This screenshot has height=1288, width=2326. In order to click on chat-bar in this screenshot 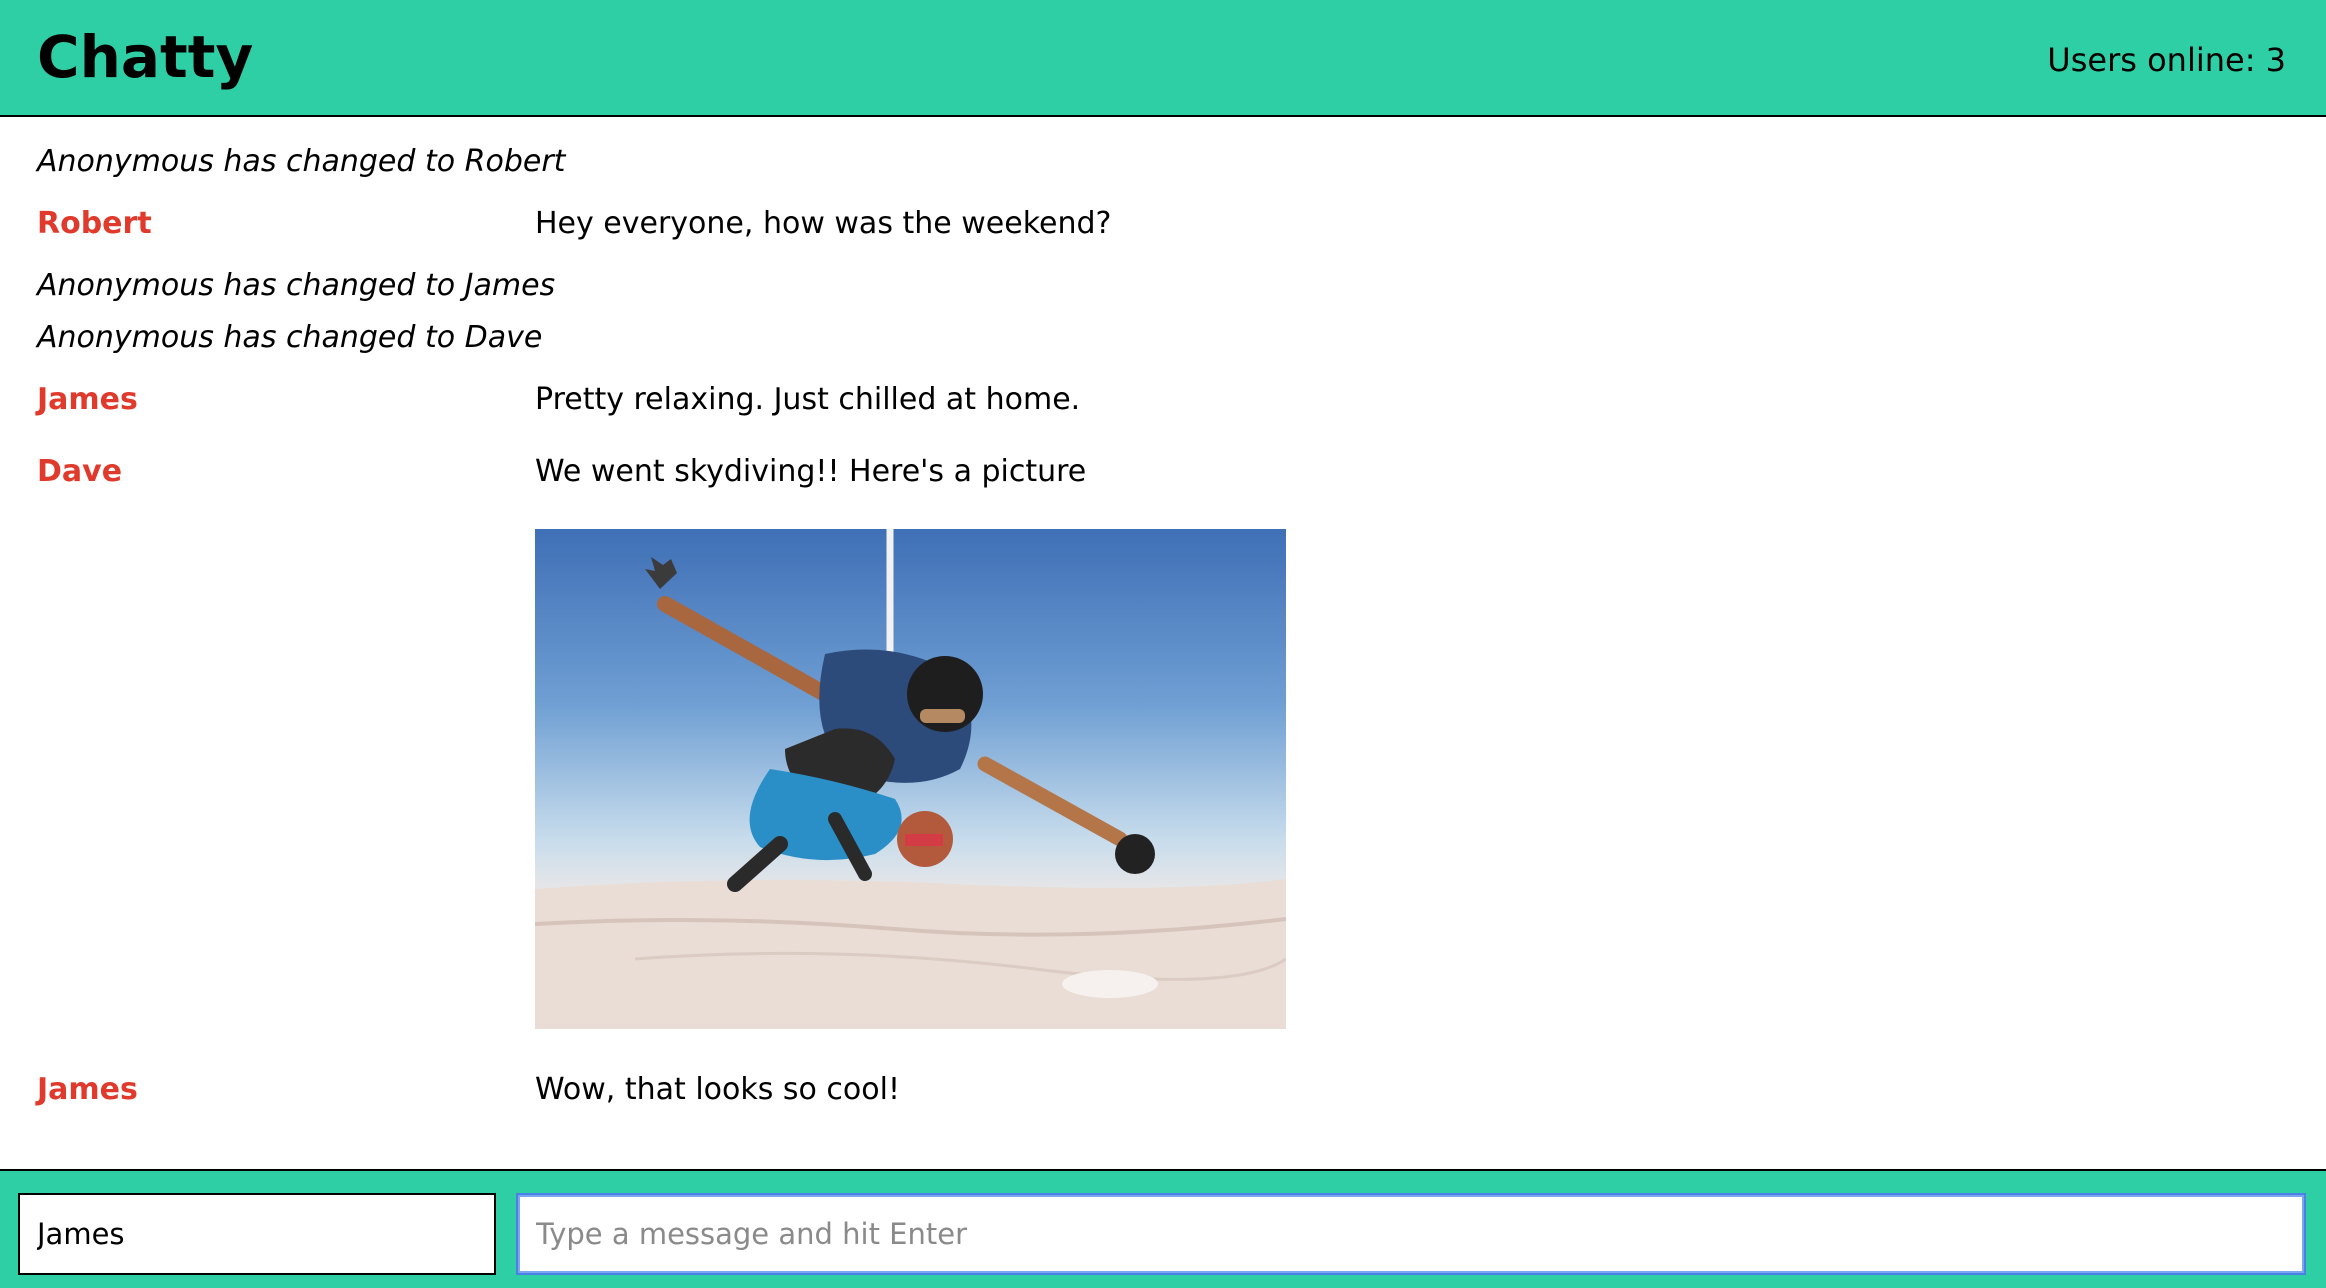, I will do `click(1163, 1228)`.